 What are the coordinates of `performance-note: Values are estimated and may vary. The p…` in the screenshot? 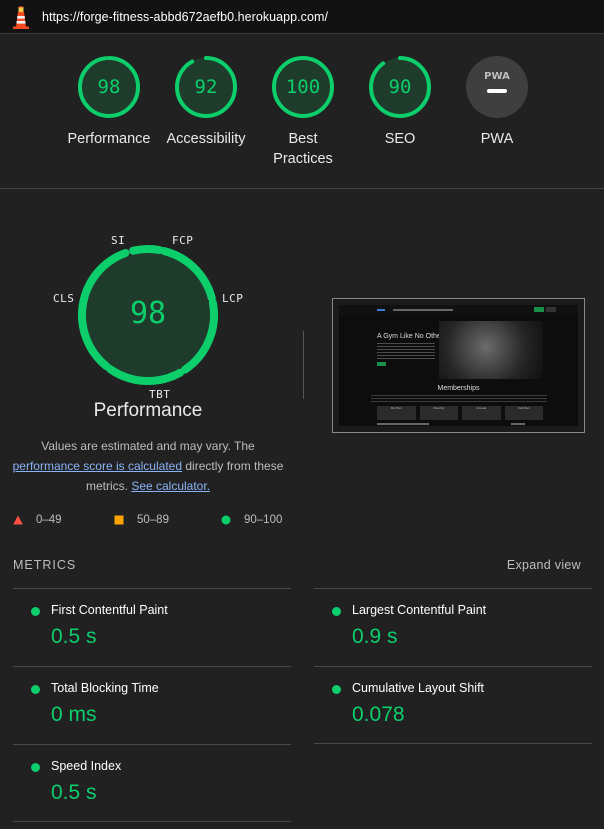 It's located at (148, 466).